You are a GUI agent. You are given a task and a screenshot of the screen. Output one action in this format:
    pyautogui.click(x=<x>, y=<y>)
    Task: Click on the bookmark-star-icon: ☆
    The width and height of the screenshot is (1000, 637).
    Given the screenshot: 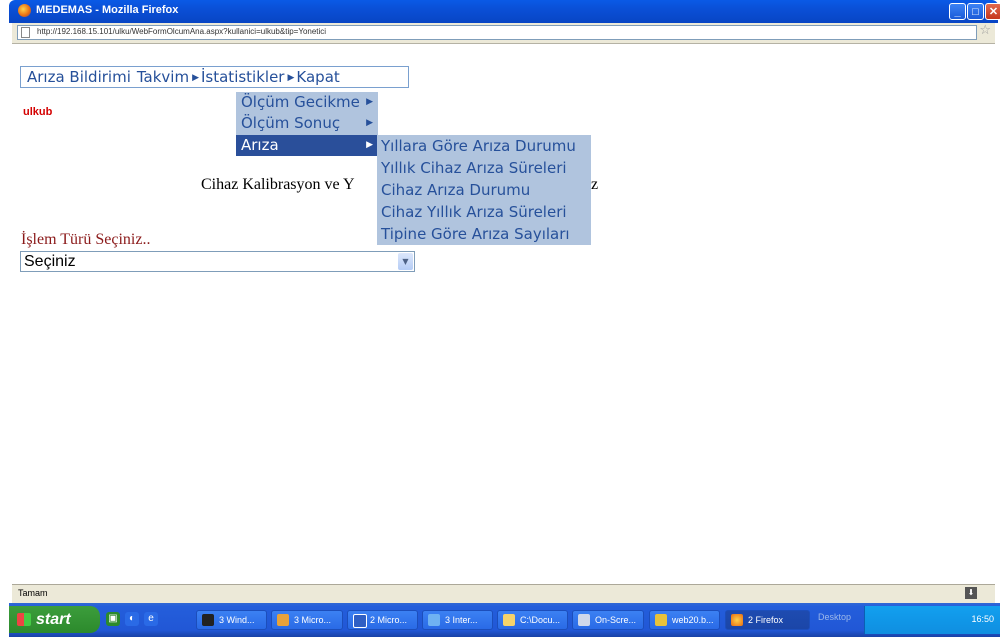 What is the action you would take?
    pyautogui.click(x=985, y=31)
    